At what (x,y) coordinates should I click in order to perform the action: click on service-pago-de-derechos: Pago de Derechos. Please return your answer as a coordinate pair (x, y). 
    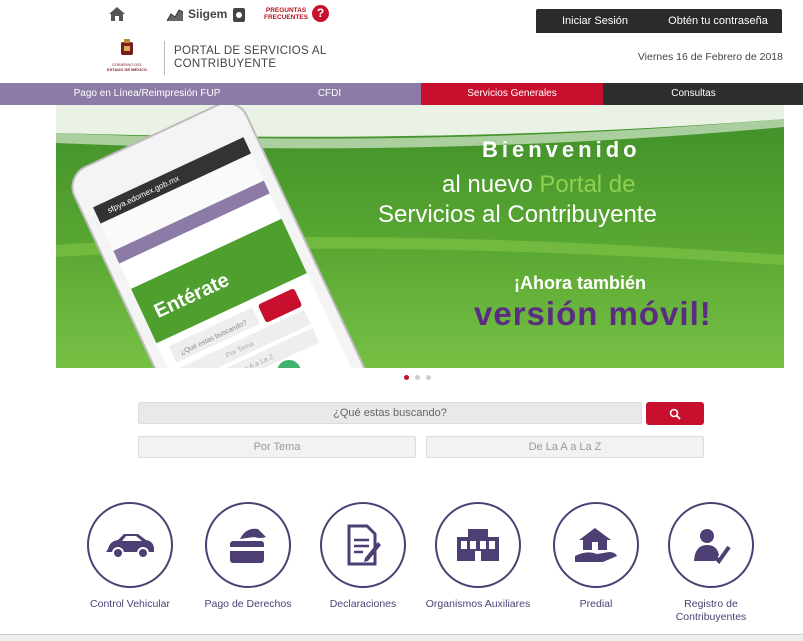
    Looking at the image, I should click on (248, 556).